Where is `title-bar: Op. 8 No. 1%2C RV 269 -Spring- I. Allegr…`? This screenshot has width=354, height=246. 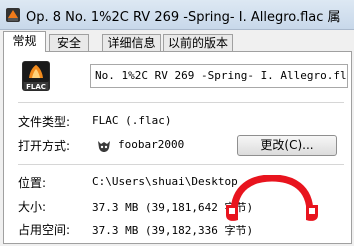 title-bar: Op. 8 No. 1%2C RV 269 -Spring- I. Allegr… is located at coordinates (177, 15).